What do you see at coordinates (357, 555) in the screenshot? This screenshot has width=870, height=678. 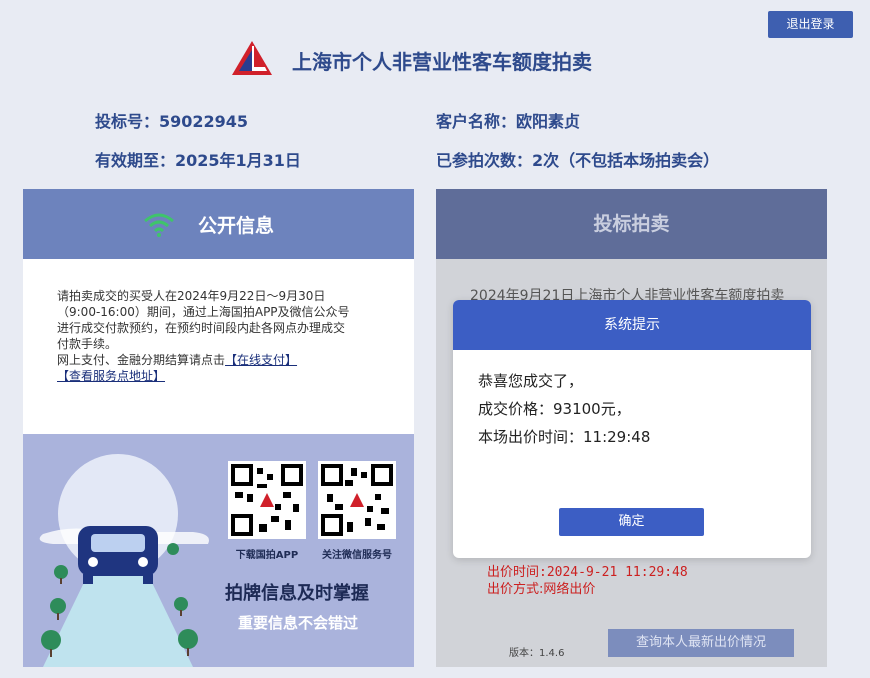 I see `qr-wechat-label: 关注微信服务号` at bounding box center [357, 555].